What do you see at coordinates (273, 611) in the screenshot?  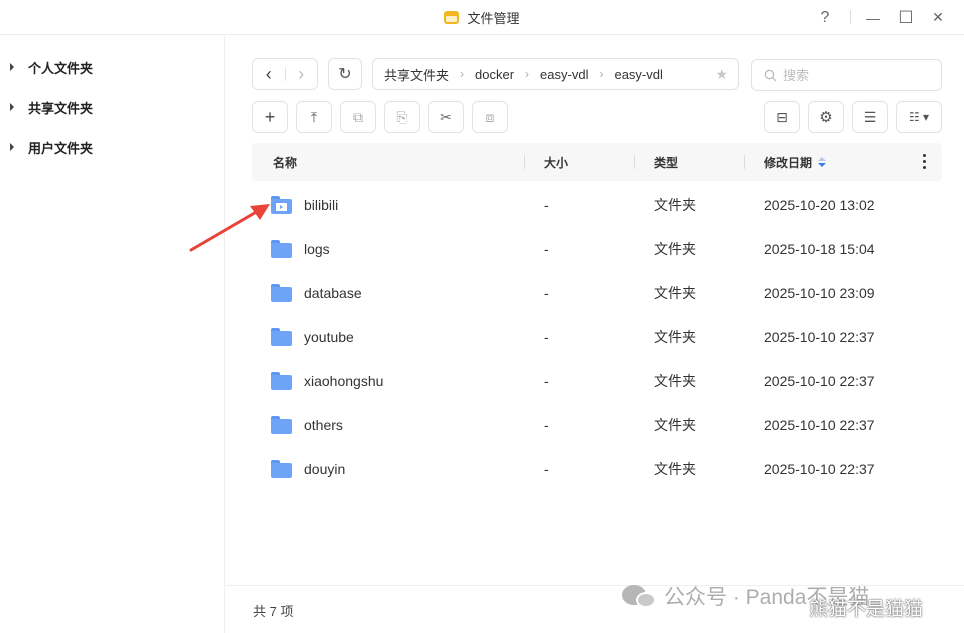 I see `item-count: 共 7 项` at bounding box center [273, 611].